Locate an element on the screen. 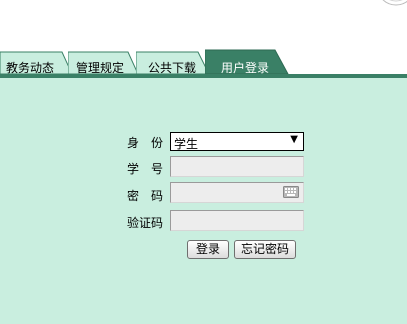 The image size is (407, 324). triangle-down-icon: ▼ is located at coordinates (294, 139).